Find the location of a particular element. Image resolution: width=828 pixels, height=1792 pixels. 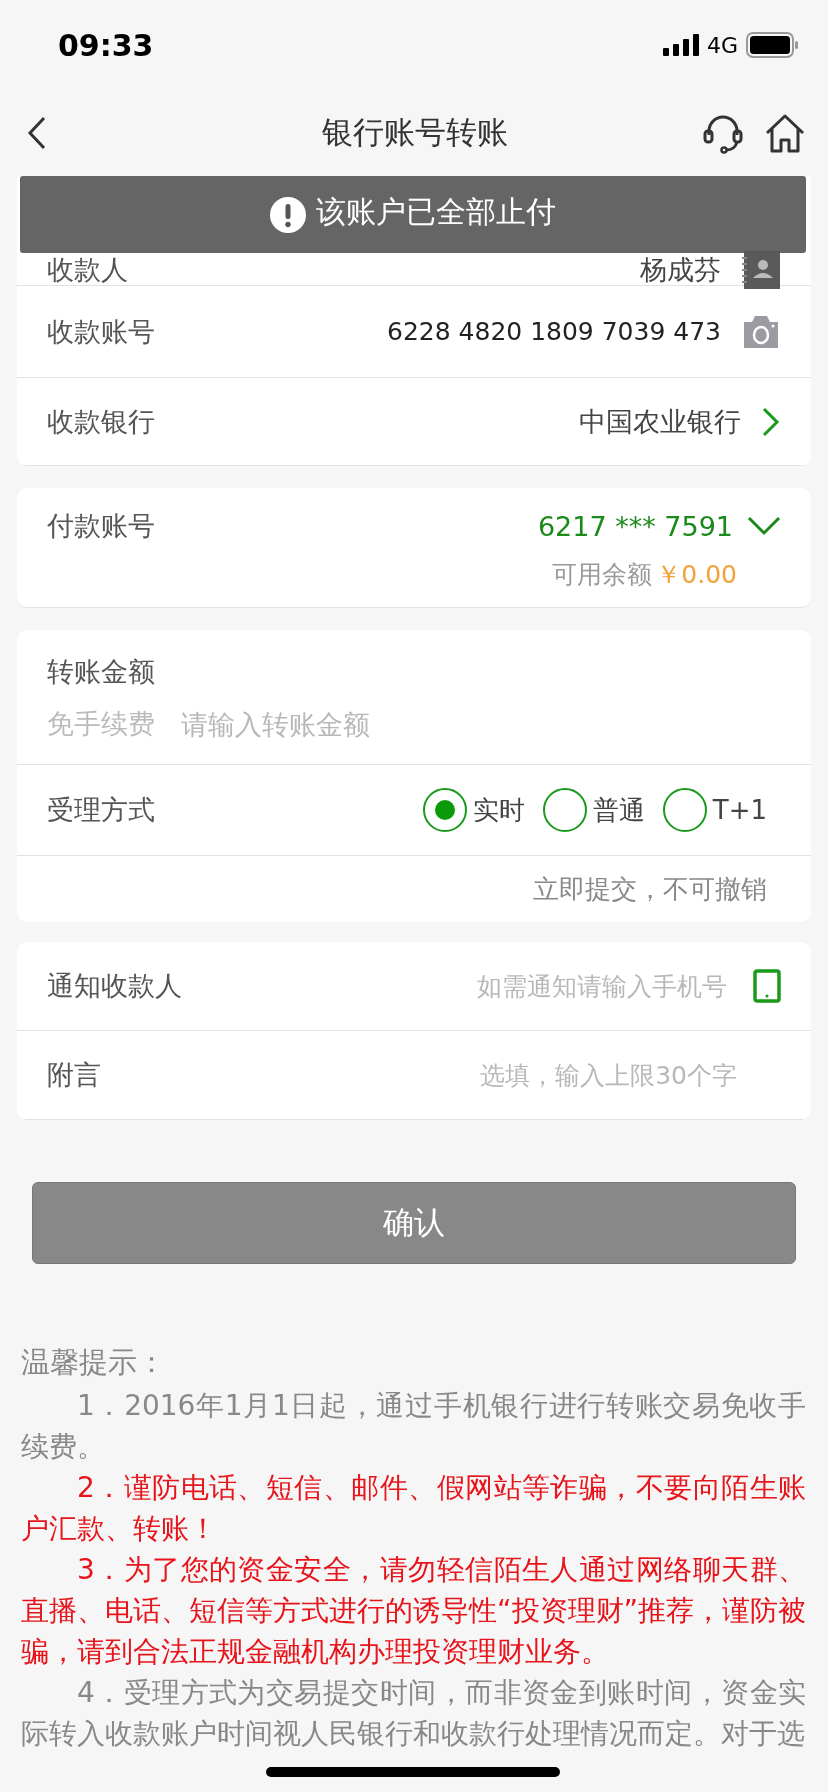

tips-title: 温馨提示： is located at coordinates (94, 1362).